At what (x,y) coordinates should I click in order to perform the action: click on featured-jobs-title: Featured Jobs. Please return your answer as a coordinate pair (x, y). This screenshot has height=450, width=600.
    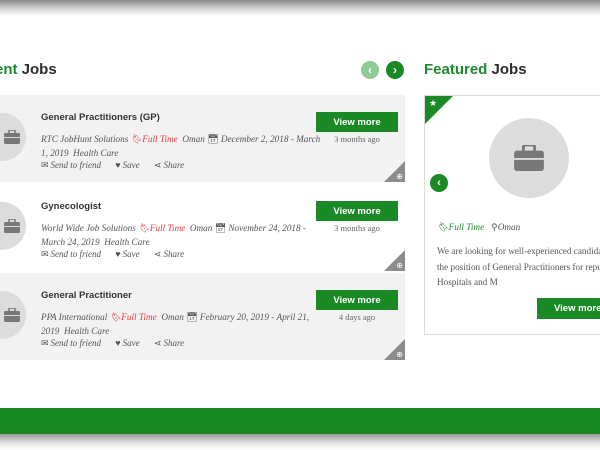
    Looking at the image, I should click on (475, 69).